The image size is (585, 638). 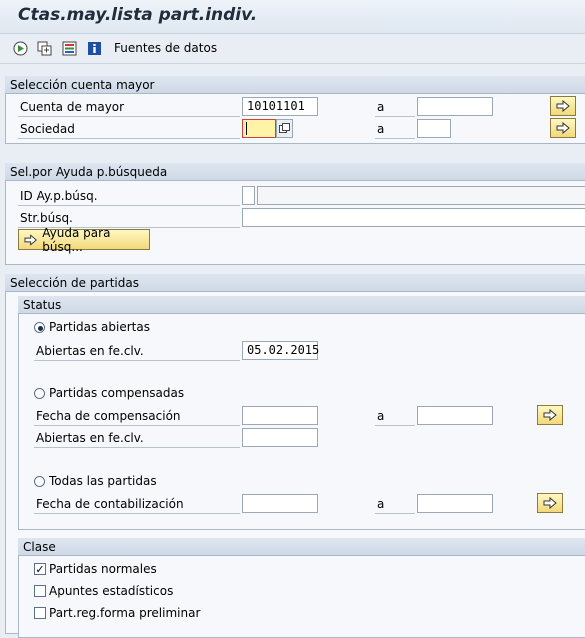 What do you see at coordinates (413, 217) in the screenshot?
I see `string-busqueda-field` at bounding box center [413, 217].